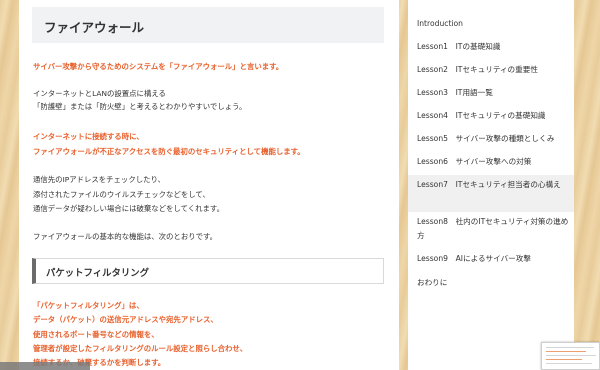 The width and height of the screenshot is (600, 370). I want to click on page-preview-thumbnail, so click(570, 356).